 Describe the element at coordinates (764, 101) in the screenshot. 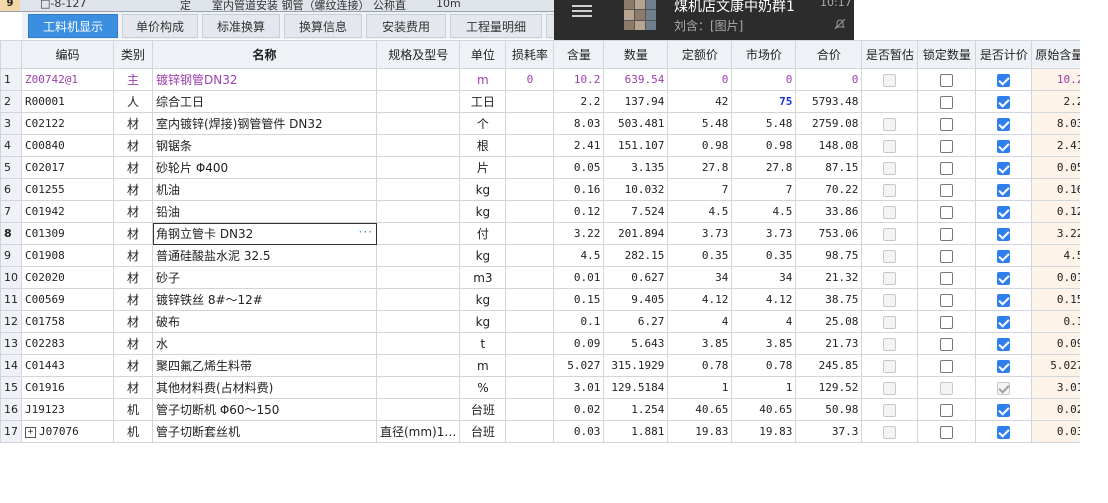

I see `cell-market-price: 75` at that location.